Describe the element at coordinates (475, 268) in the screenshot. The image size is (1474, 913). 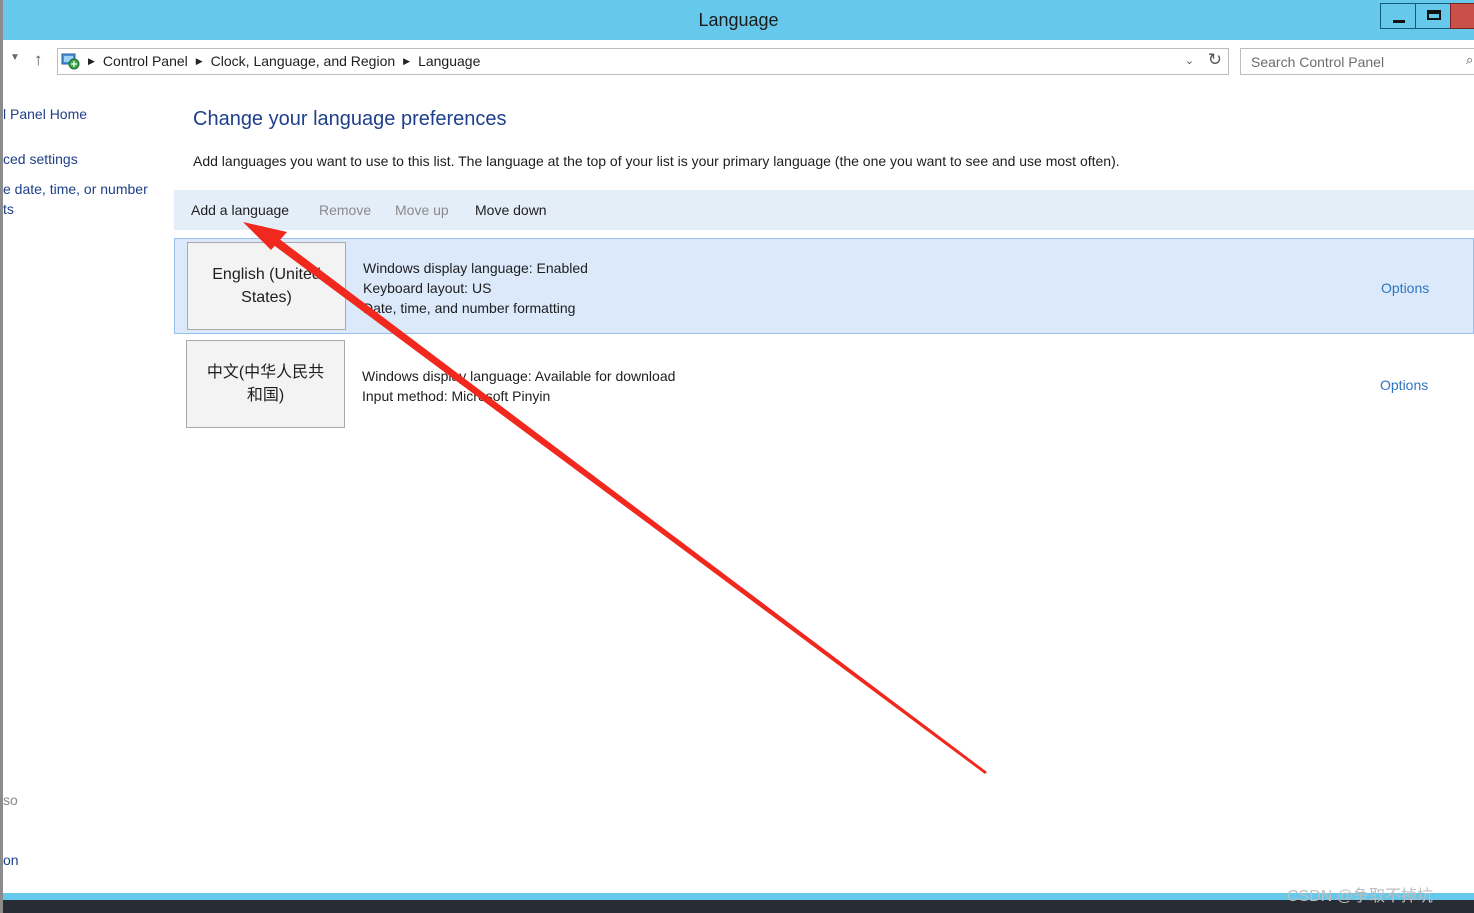
I see `display-language-status: Windows display language: Enabled` at that location.